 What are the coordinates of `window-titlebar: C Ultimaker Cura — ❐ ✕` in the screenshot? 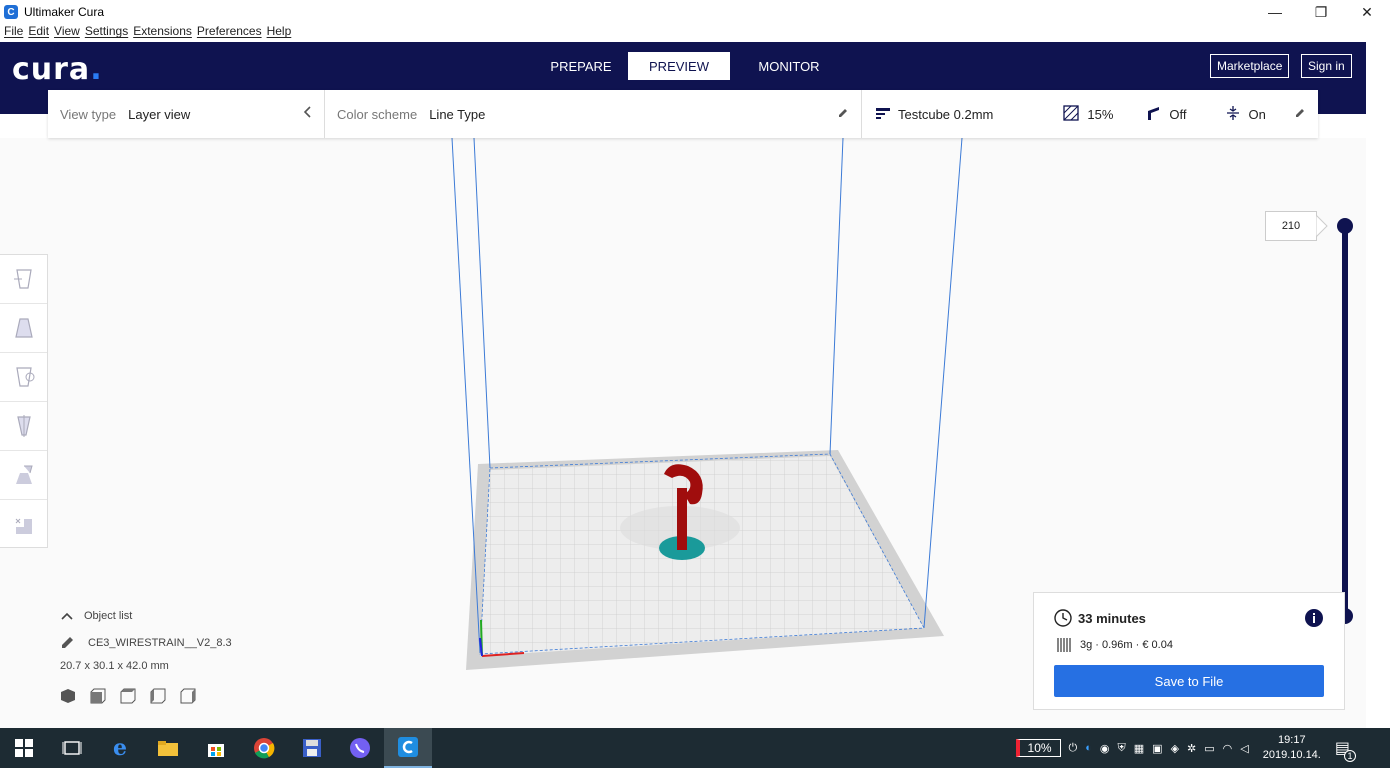 It's located at (695, 12).